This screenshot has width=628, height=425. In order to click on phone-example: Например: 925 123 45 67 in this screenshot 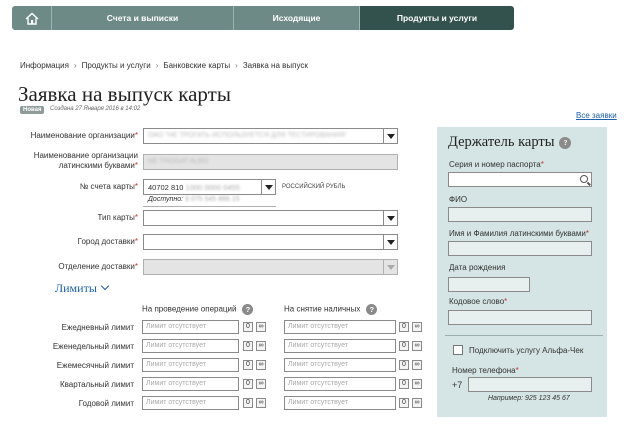, I will do `click(529, 398)`.